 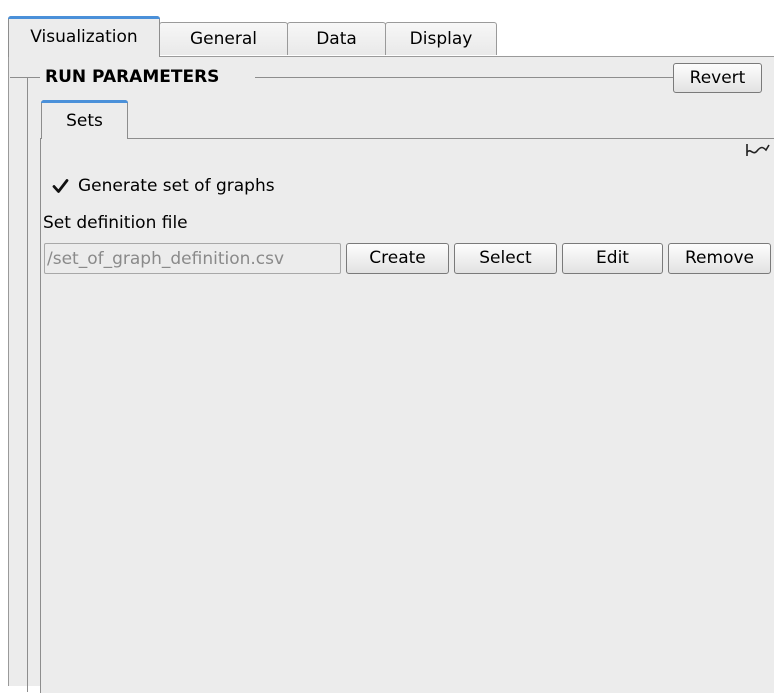 I want to click on generate-graphs-checkbox, so click(x=60, y=186).